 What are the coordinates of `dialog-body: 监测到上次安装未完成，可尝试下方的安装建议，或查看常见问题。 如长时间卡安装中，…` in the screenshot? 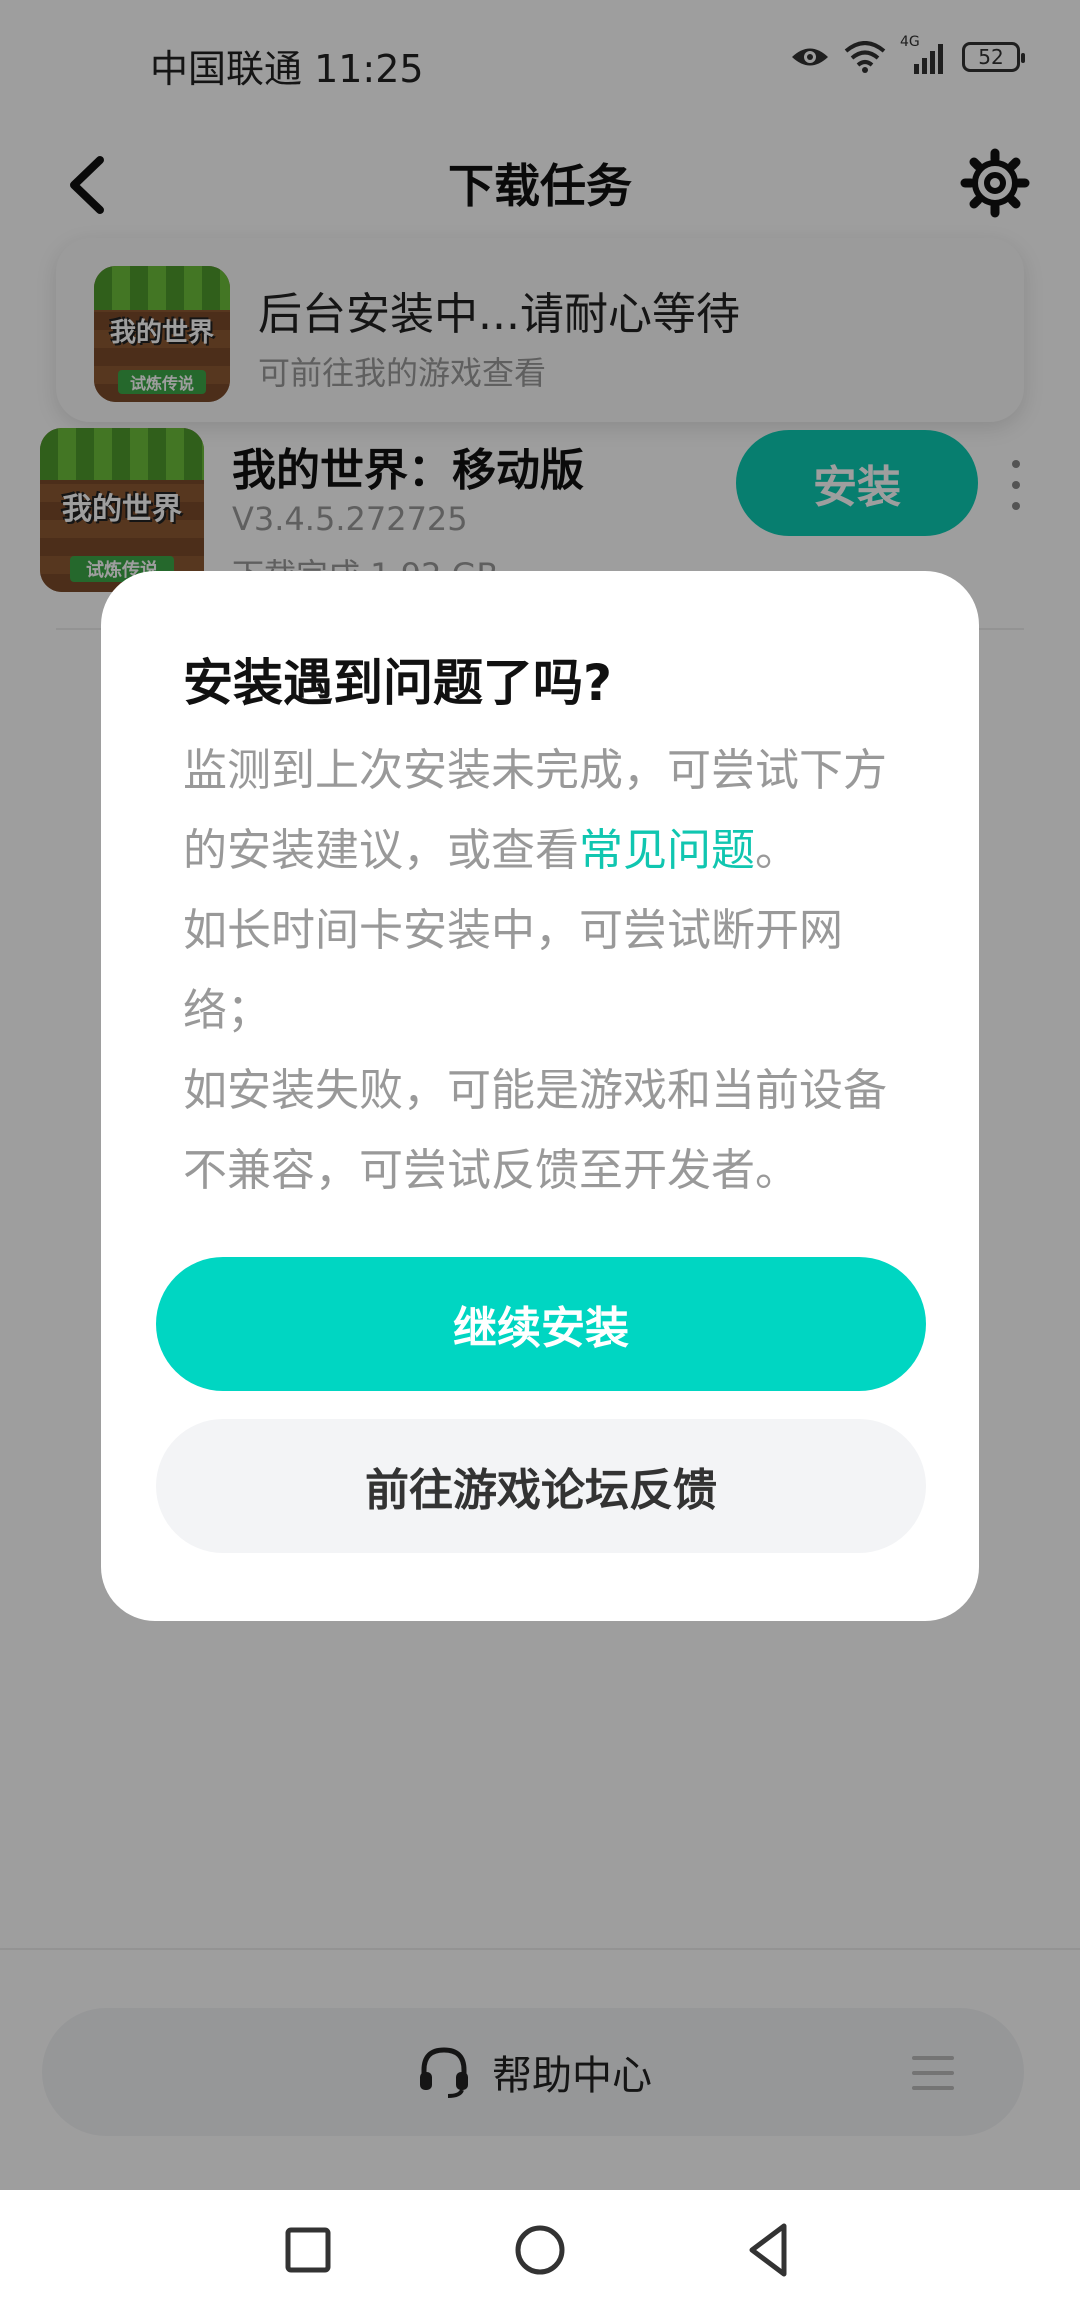 It's located at (548, 971).